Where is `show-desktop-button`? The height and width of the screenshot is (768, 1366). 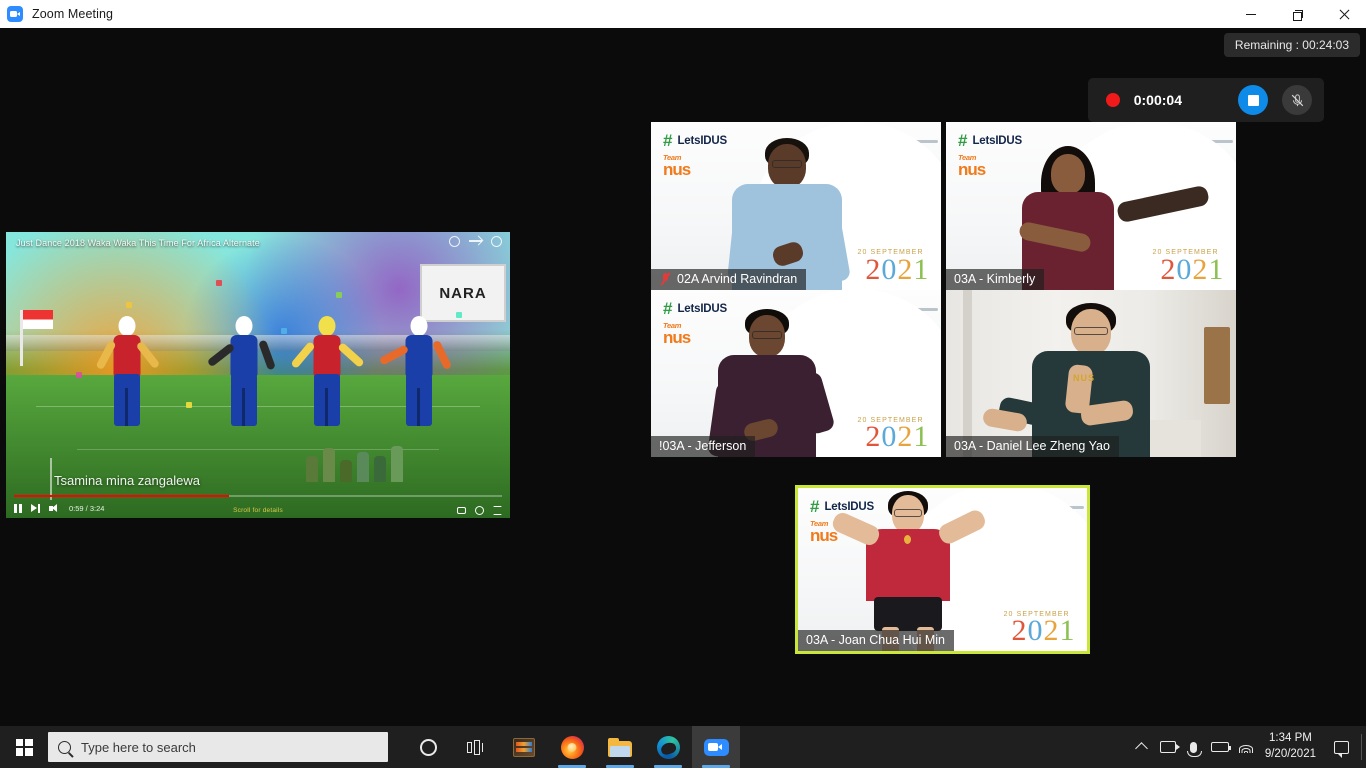 show-desktop-button is located at coordinates (1361, 747).